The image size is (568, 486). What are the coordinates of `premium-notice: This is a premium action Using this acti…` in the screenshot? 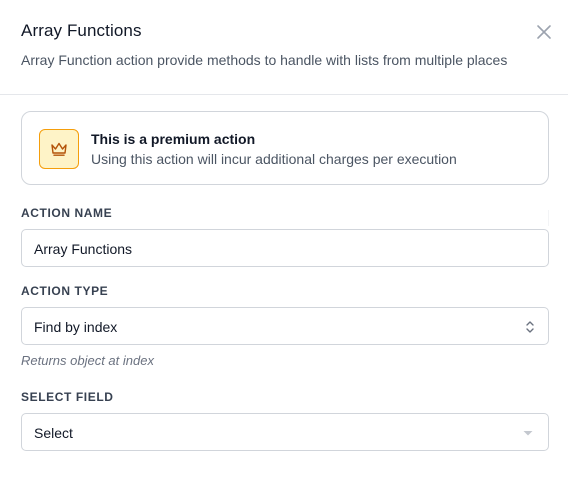 It's located at (285, 148).